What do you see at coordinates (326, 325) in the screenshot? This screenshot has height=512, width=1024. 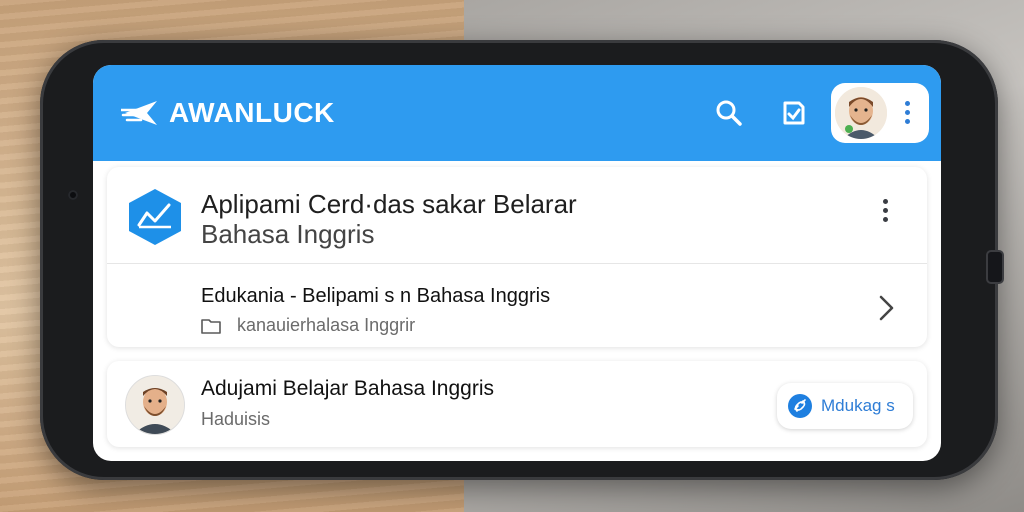 I see `folder-text: kanauierhalasa Inggrir` at bounding box center [326, 325].